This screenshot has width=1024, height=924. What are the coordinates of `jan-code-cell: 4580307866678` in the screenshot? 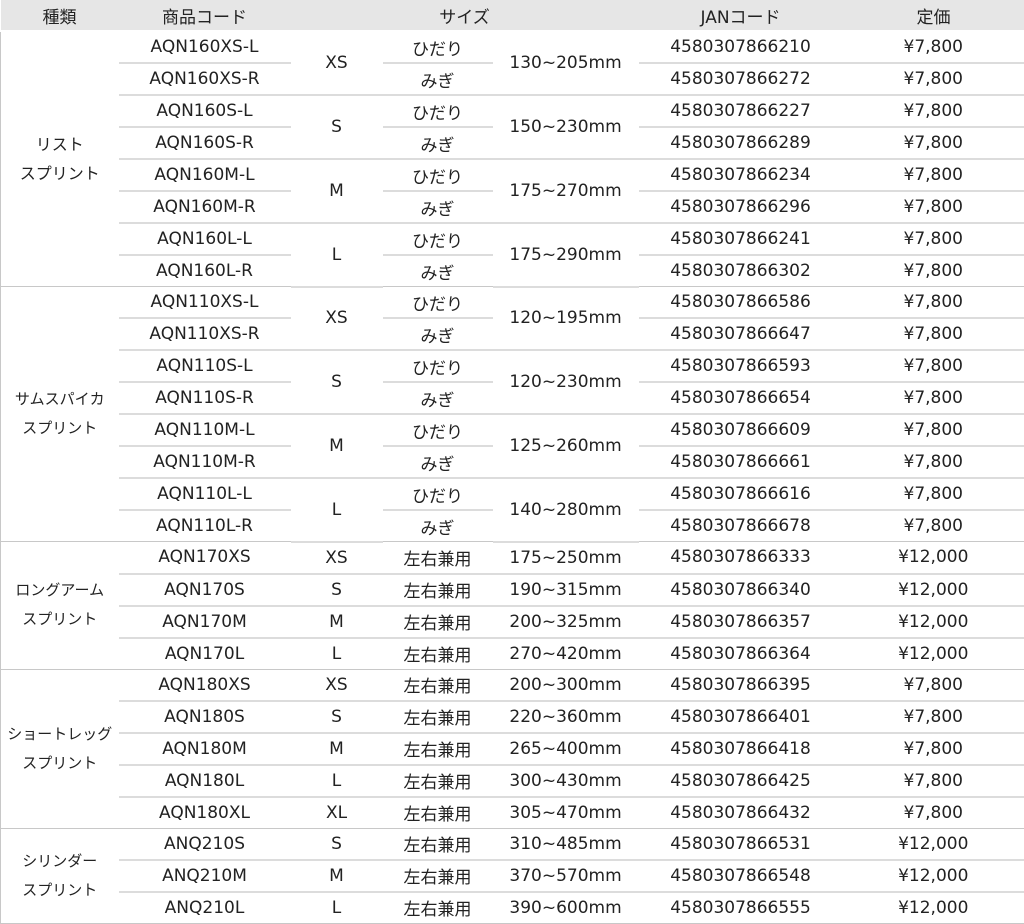 It's located at (741, 526).